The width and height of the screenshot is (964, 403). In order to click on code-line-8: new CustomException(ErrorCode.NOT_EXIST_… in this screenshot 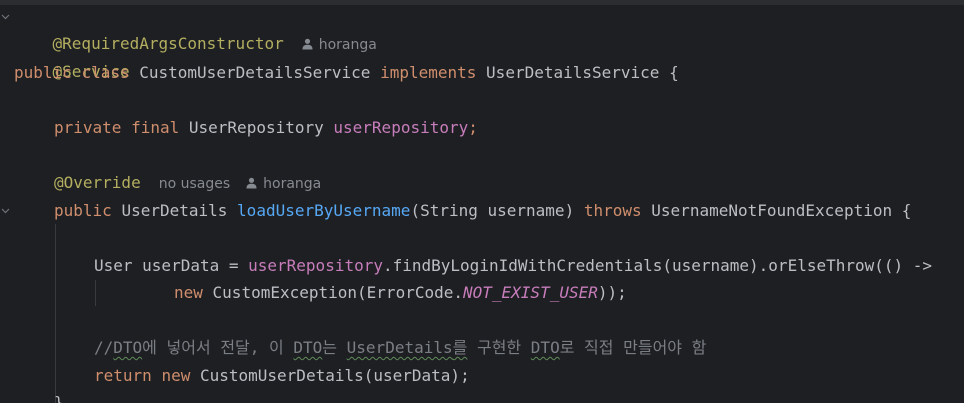, I will do `click(400, 293)`.